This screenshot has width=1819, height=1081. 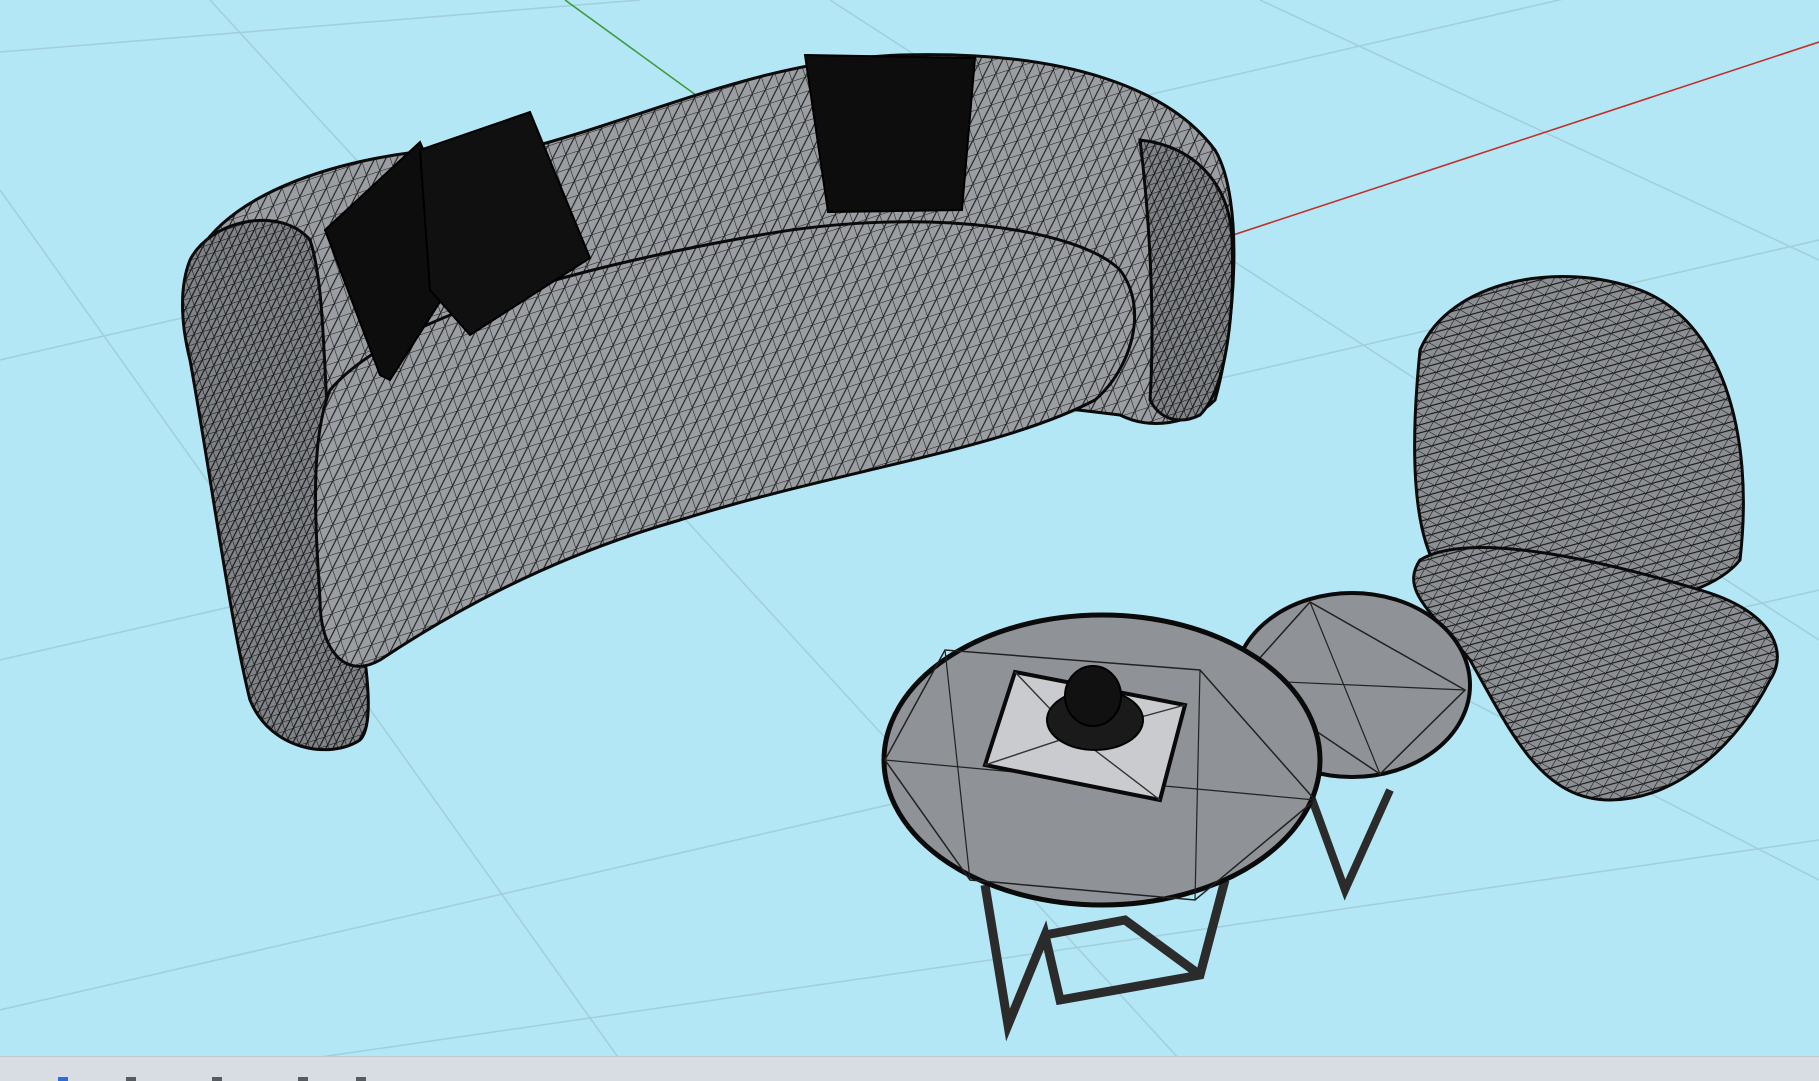 I want to click on lounge-chair-model, so click(x=1595, y=538).